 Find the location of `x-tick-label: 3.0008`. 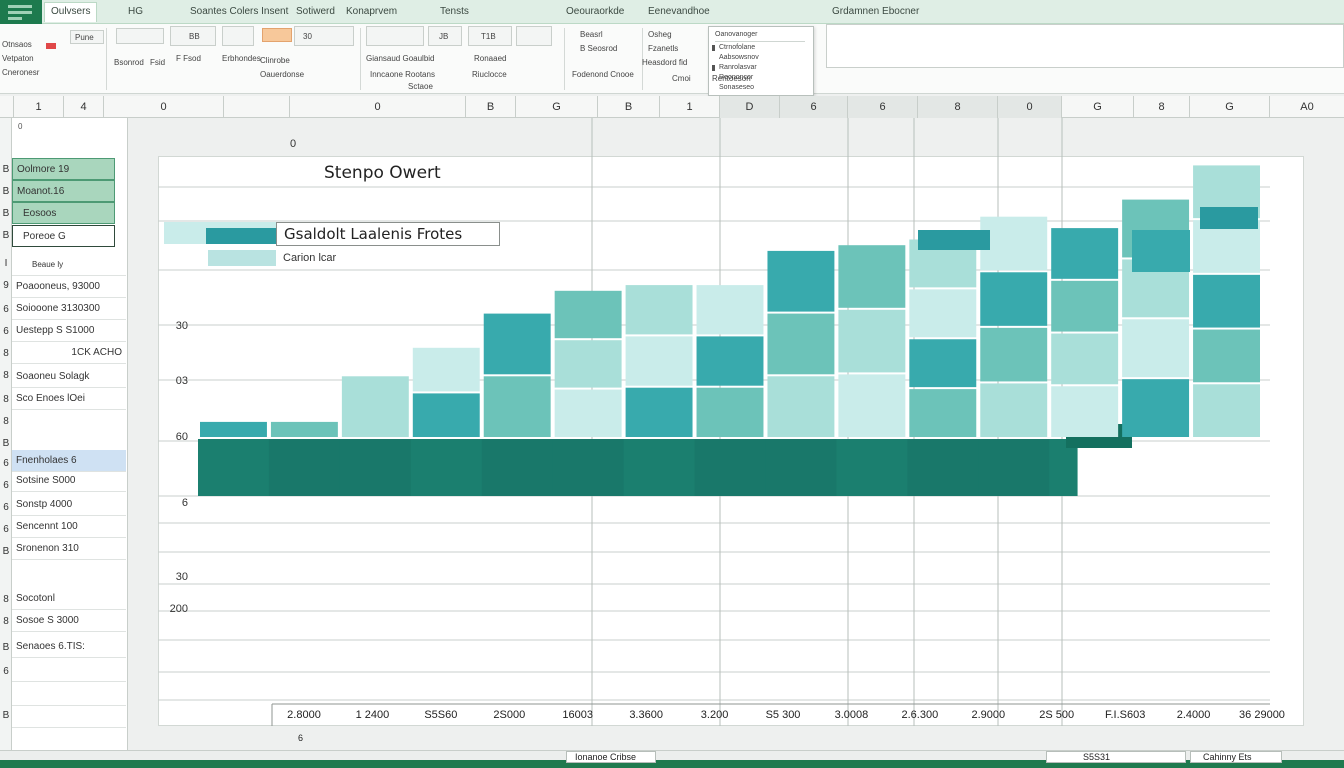

x-tick-label: 3.0008 is located at coordinates (852, 715).